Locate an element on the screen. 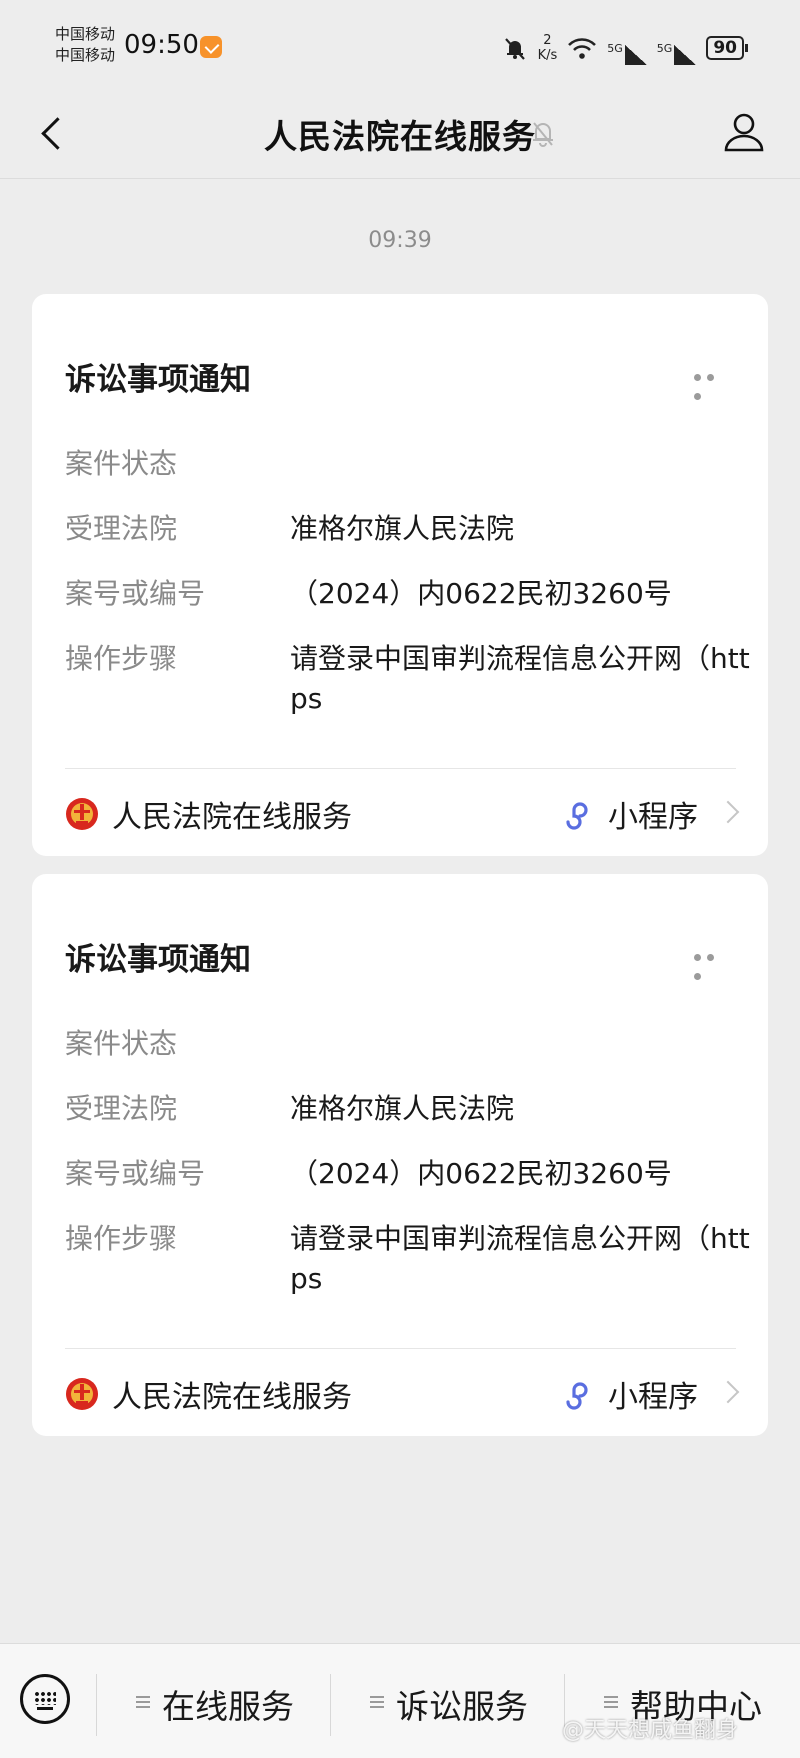 This screenshot has height=1758, width=800. menu-label: 在线服务 is located at coordinates (228, 1706).